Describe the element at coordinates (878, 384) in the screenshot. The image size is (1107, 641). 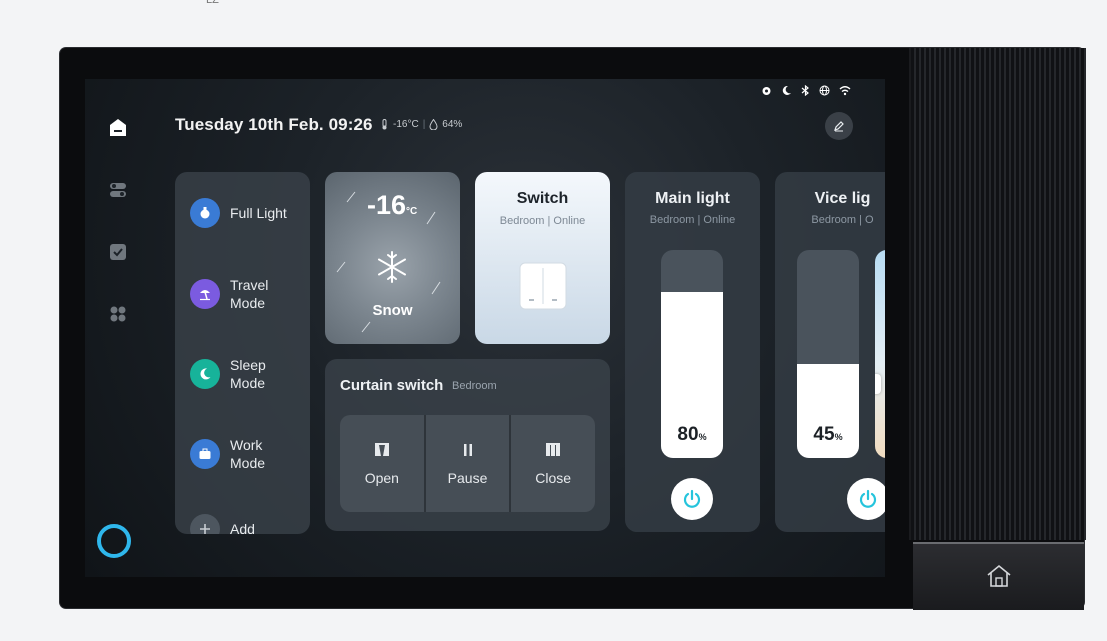
I see `color-temp-handle` at that location.